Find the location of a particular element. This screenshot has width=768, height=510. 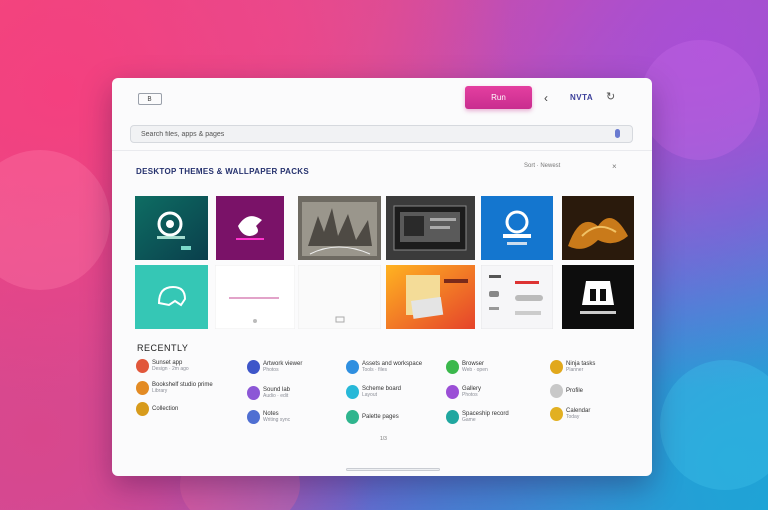

mint-elephant-icon is located at coordinates (171, 297).